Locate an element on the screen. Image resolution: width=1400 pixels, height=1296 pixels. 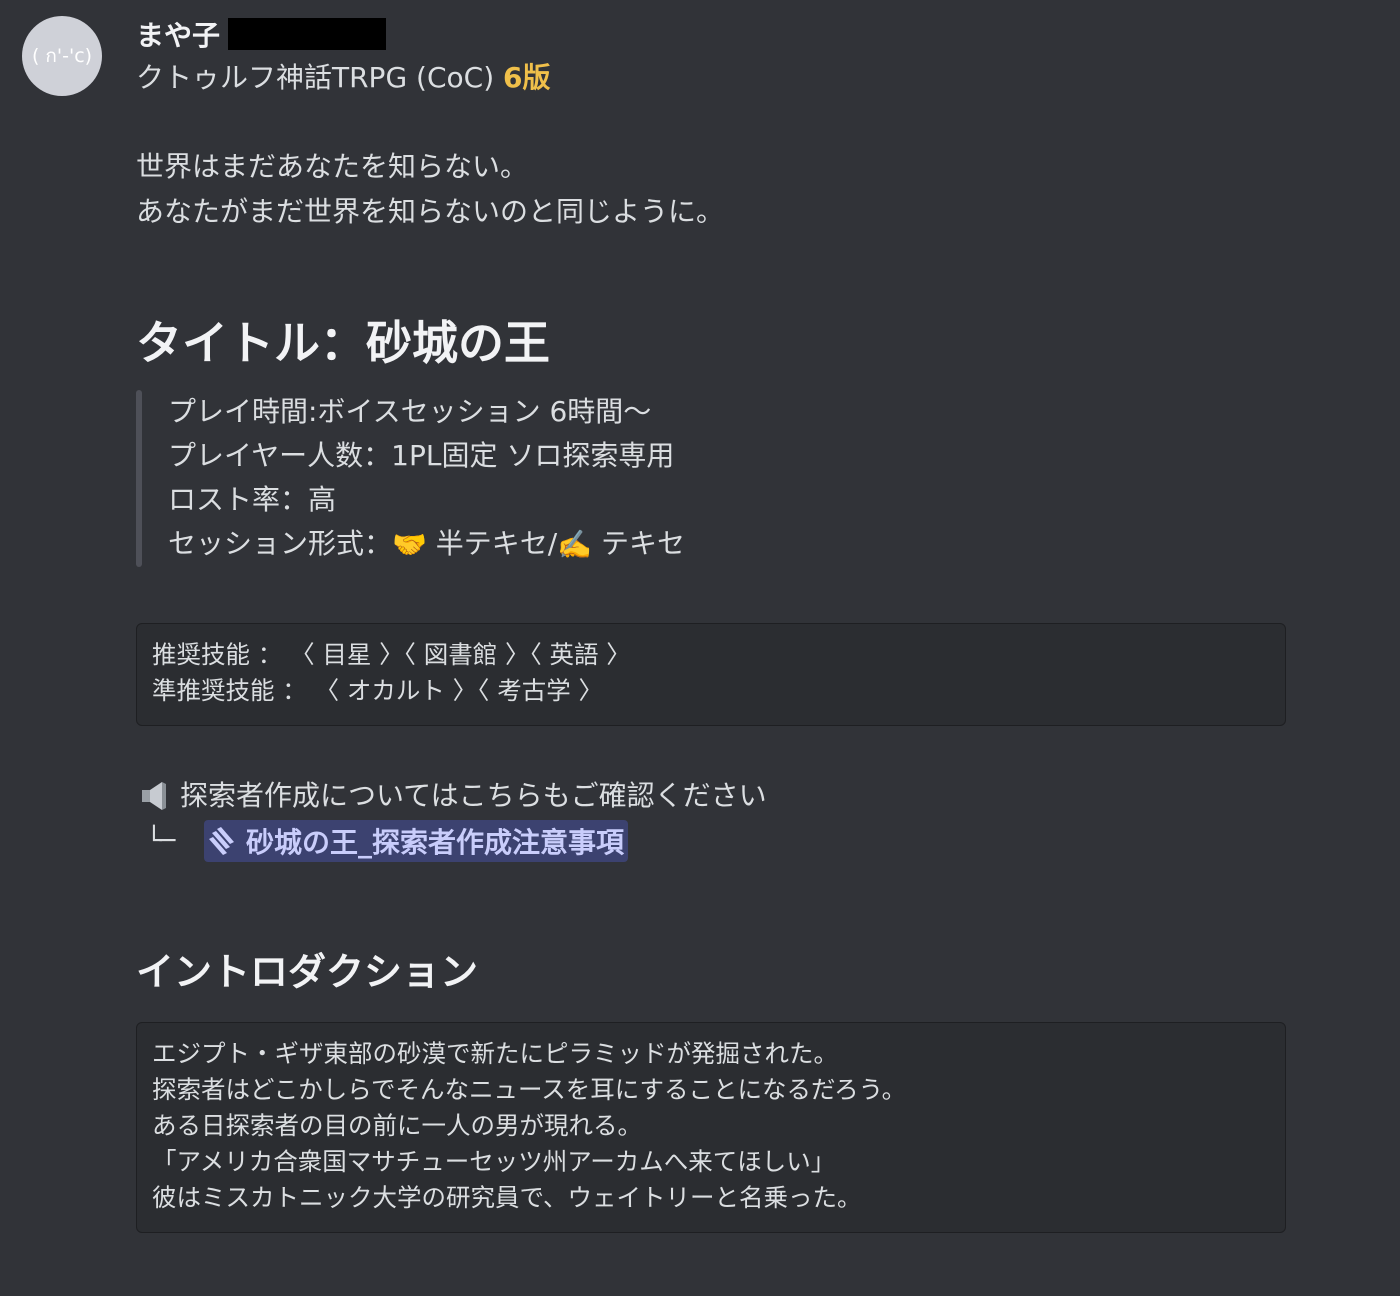
intro-line: 彼はミスカトニック大学の研究員で、ウェイトリーと名乗った。 is located at coordinates (507, 1197).